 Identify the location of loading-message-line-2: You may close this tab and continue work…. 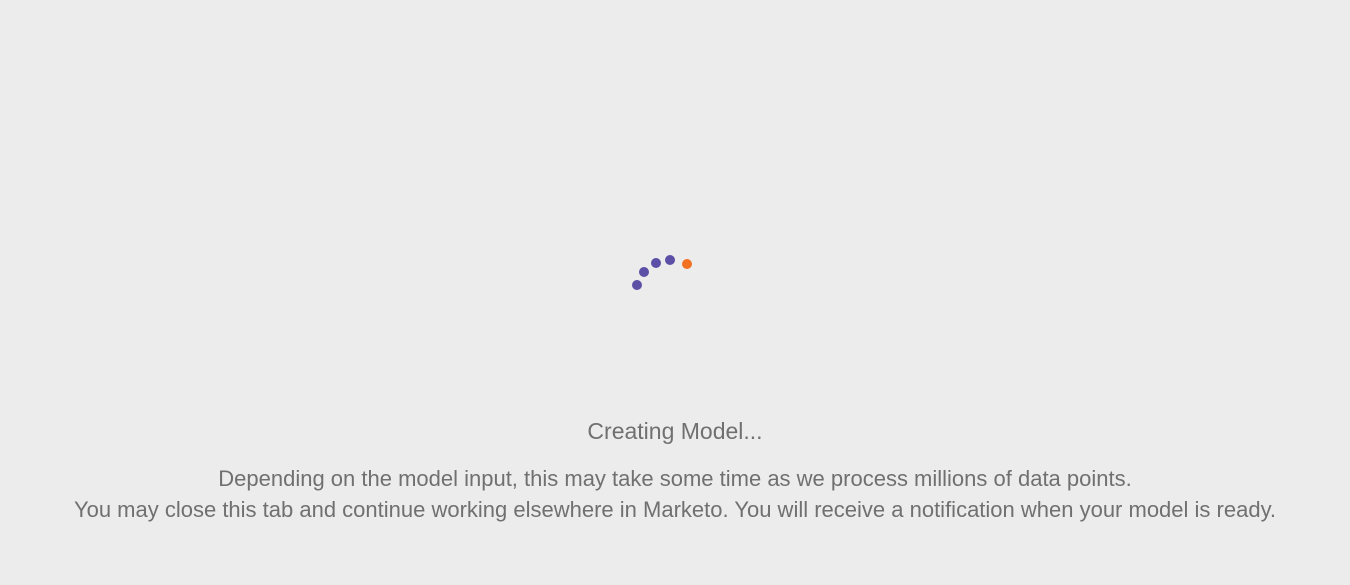
(675, 509).